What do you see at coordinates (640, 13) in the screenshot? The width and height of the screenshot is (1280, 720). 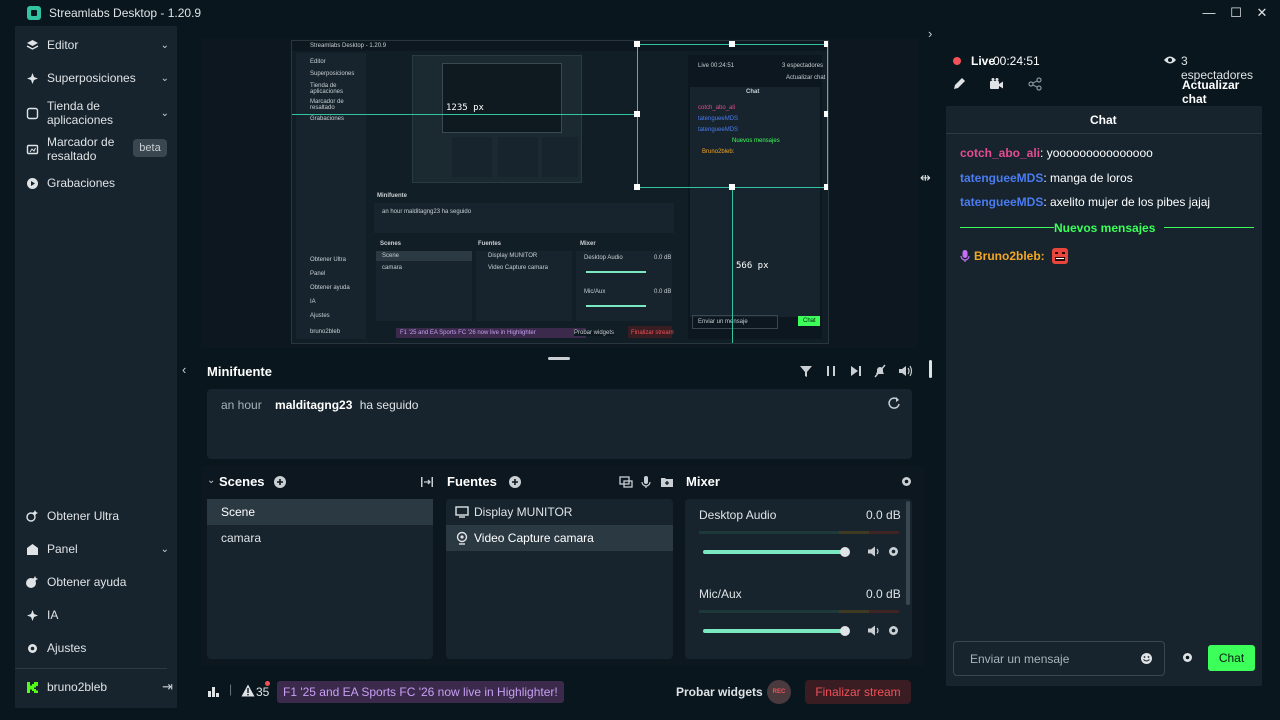 I see `title-bar: Streamlabs Desktop - 1.20.9 — ☐ ✕` at bounding box center [640, 13].